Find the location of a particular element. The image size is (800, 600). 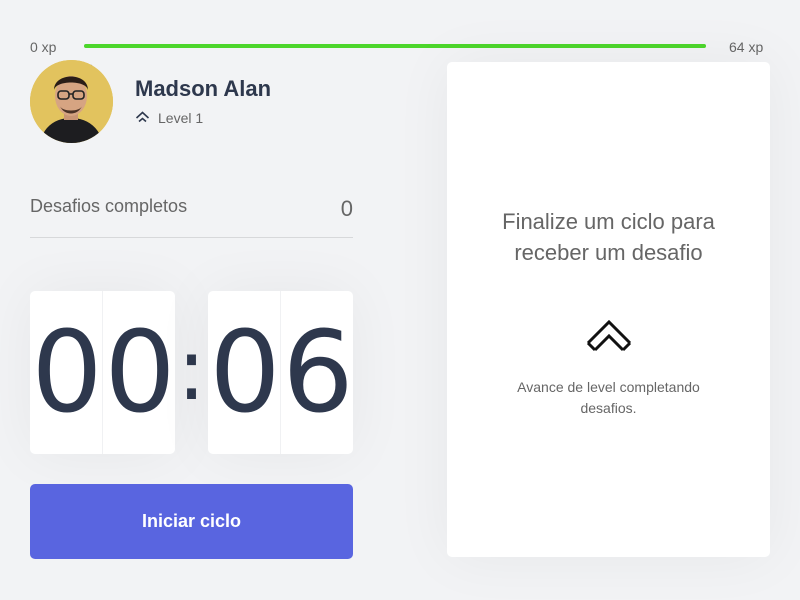

xp-progress-fill is located at coordinates (395, 46).